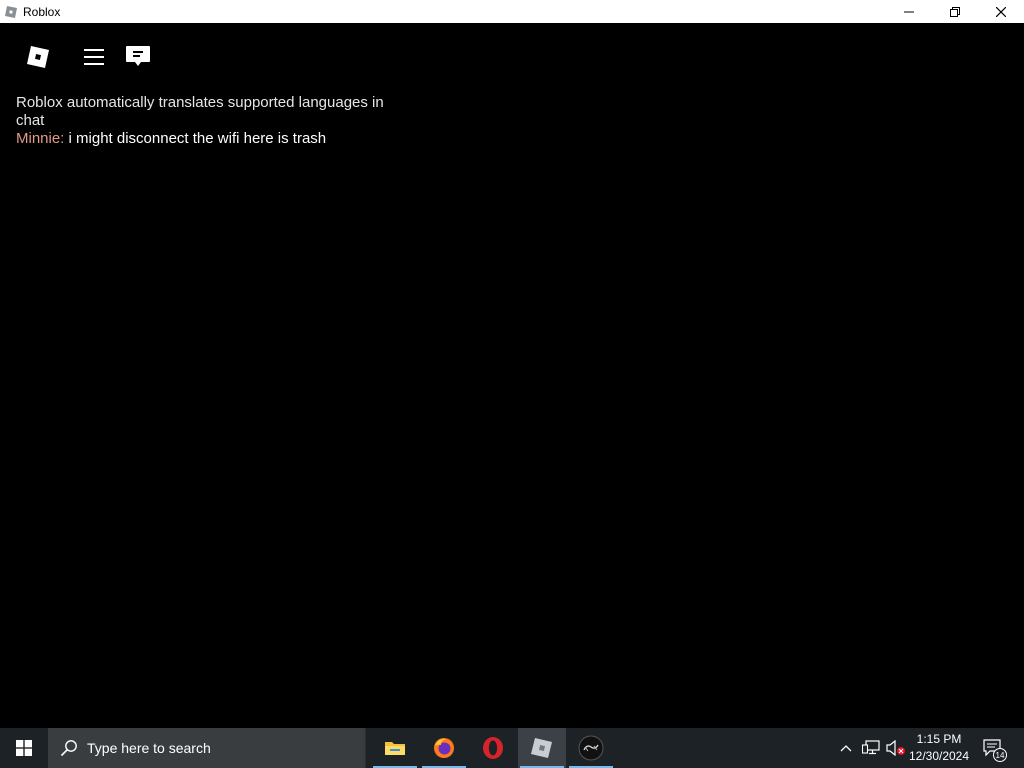 This screenshot has height=768, width=1024. I want to click on restore-button, so click(955, 11).